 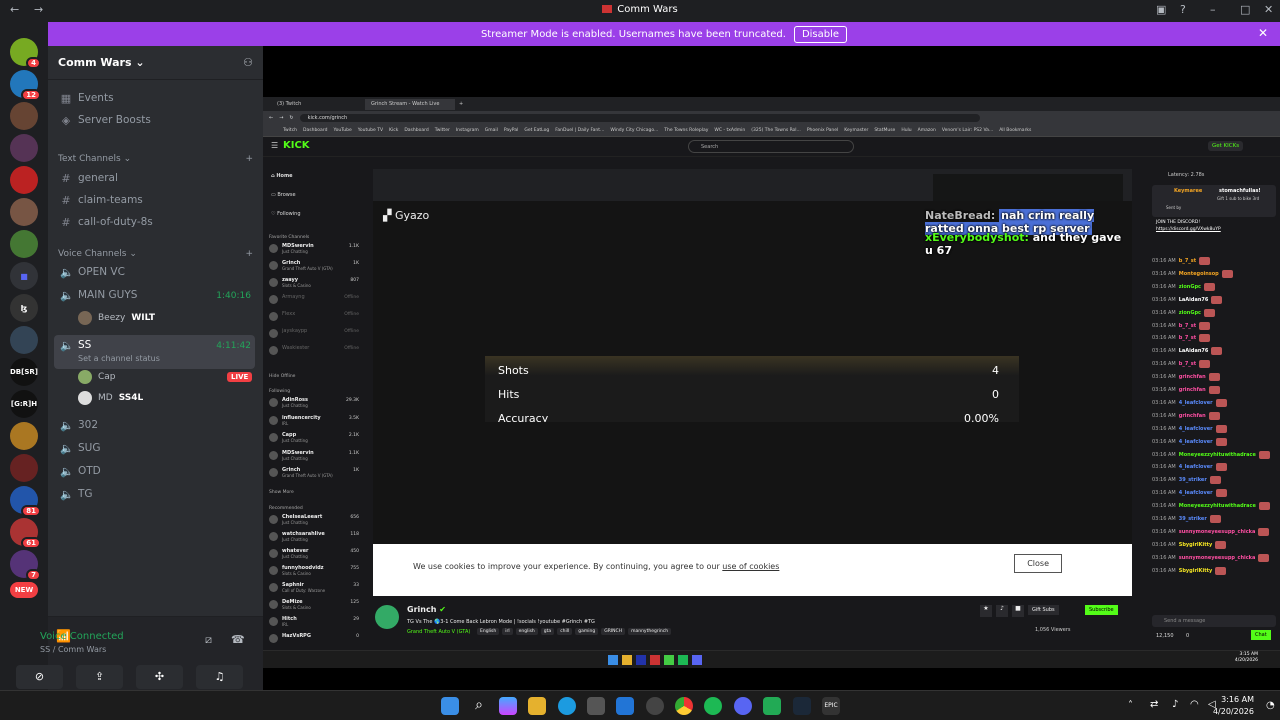 What do you see at coordinates (1161, 9) in the screenshot?
I see `inbox-icon: ▣` at bounding box center [1161, 9].